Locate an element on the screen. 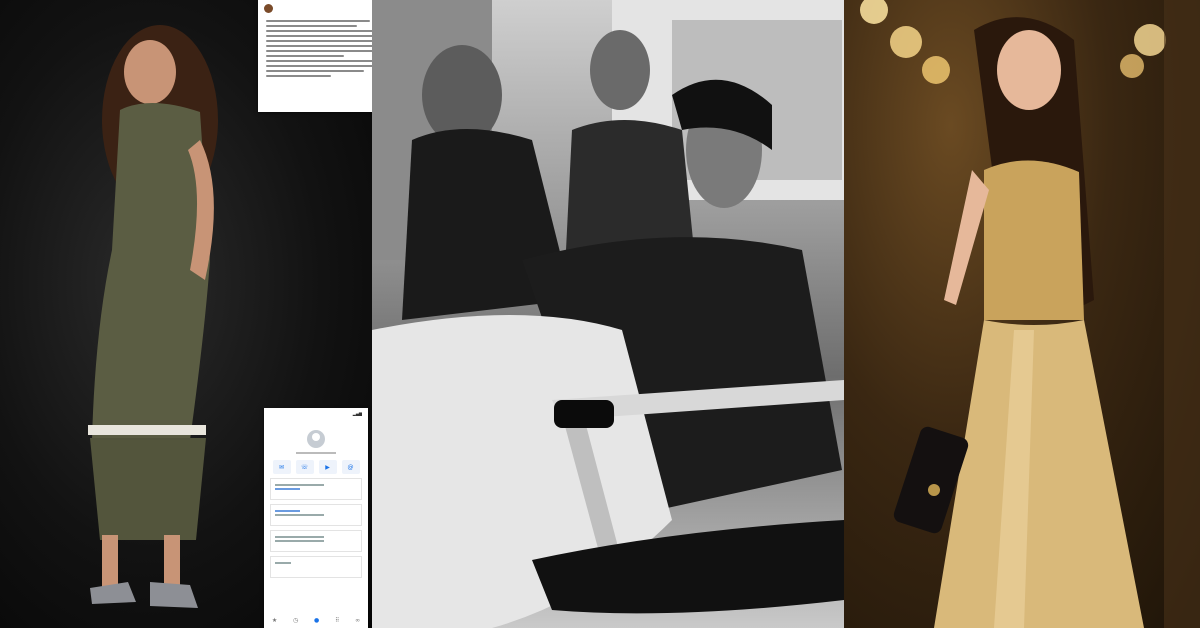  author-avatar is located at coordinates (268, 8).